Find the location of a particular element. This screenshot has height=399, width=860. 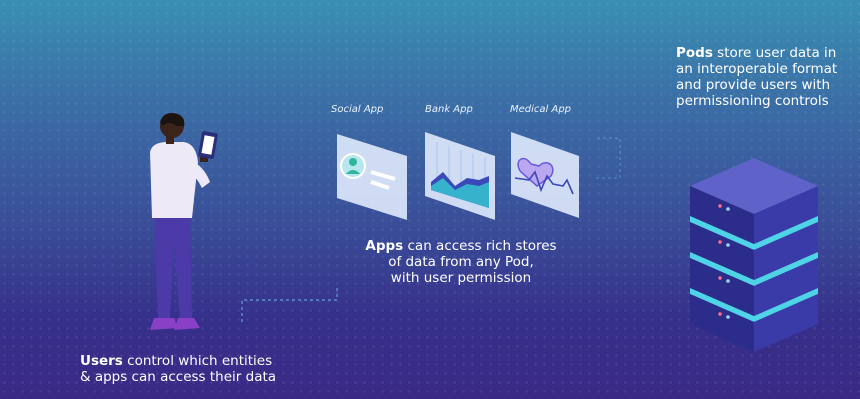

apps-caption-line1: can access rich stores is located at coordinates (480, 246).